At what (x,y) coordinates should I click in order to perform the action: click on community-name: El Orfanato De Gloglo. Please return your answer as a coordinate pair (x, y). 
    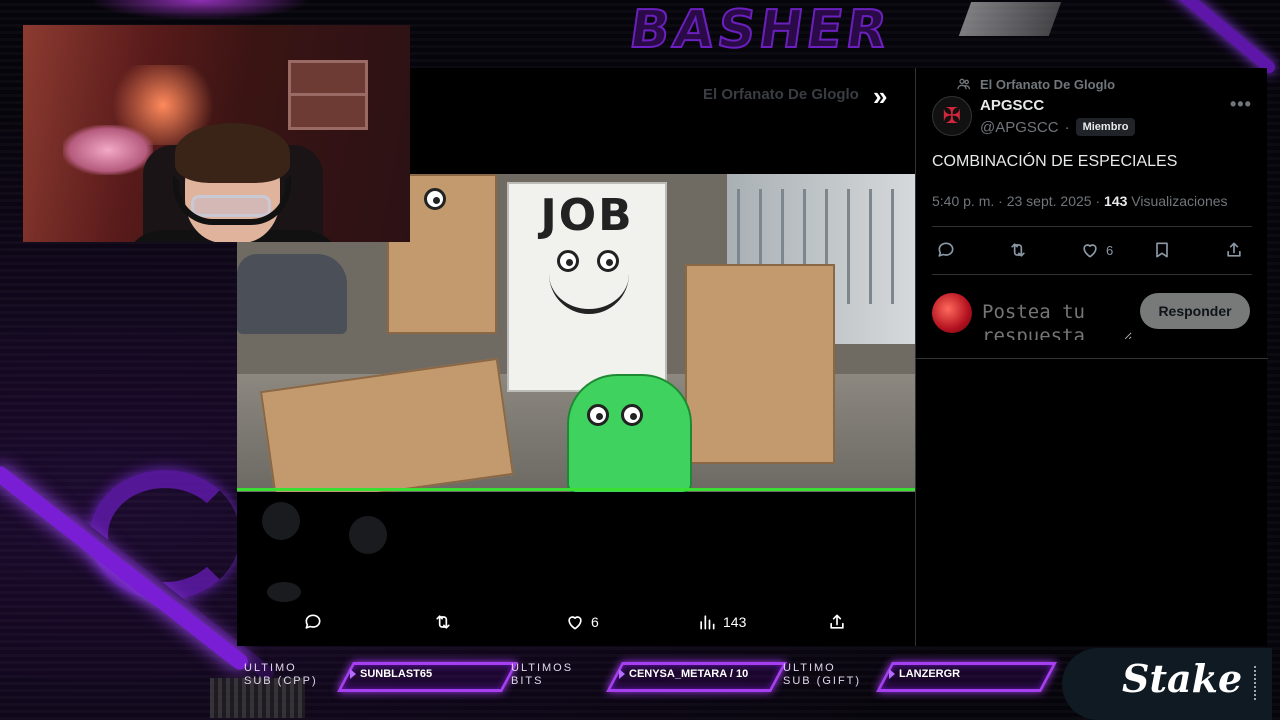
    Looking at the image, I should click on (1048, 84).